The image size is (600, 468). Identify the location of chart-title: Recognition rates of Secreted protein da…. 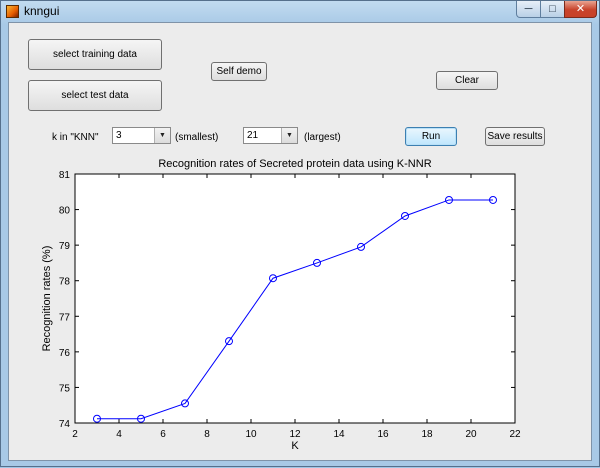
(294, 164).